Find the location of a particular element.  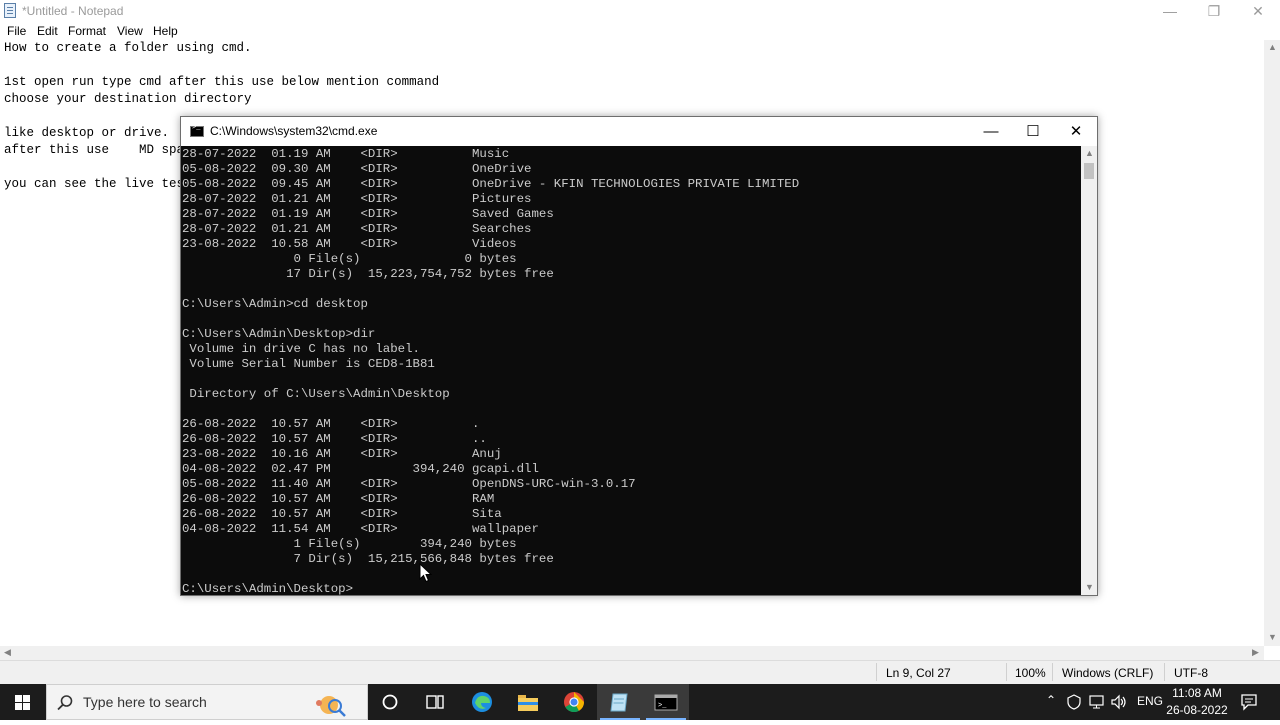

cmd-titlebar: C:\Windows\system32\cmd.exe — ☐ ✕ is located at coordinates (639, 131).